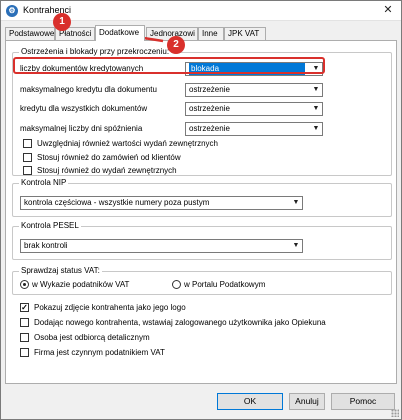  What do you see at coordinates (250, 401) in the screenshot?
I see `ok-button: OK` at bounding box center [250, 401].